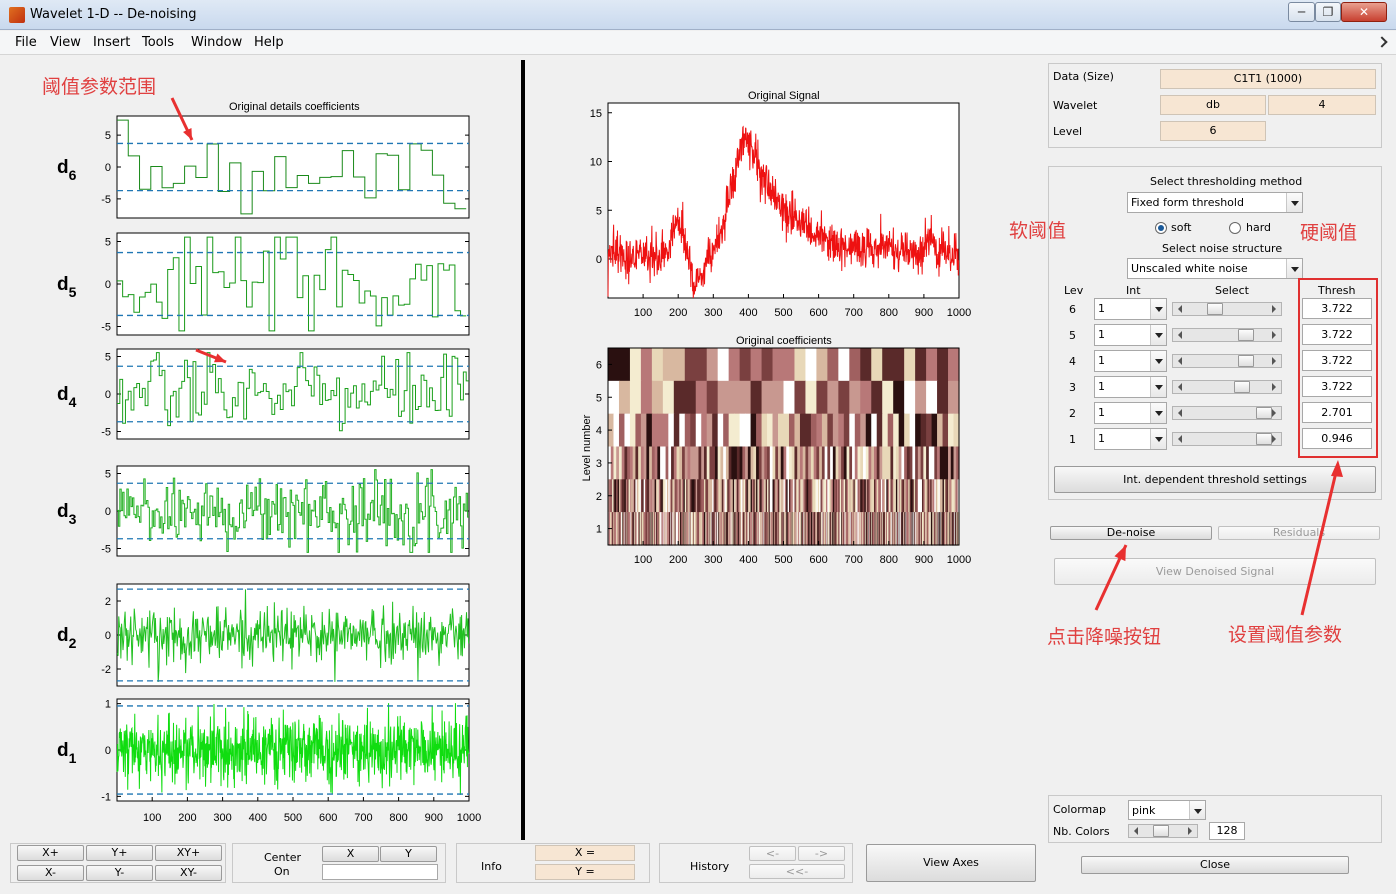  I want to click on noise-structure-label: Select noise structure, so click(1222, 248).